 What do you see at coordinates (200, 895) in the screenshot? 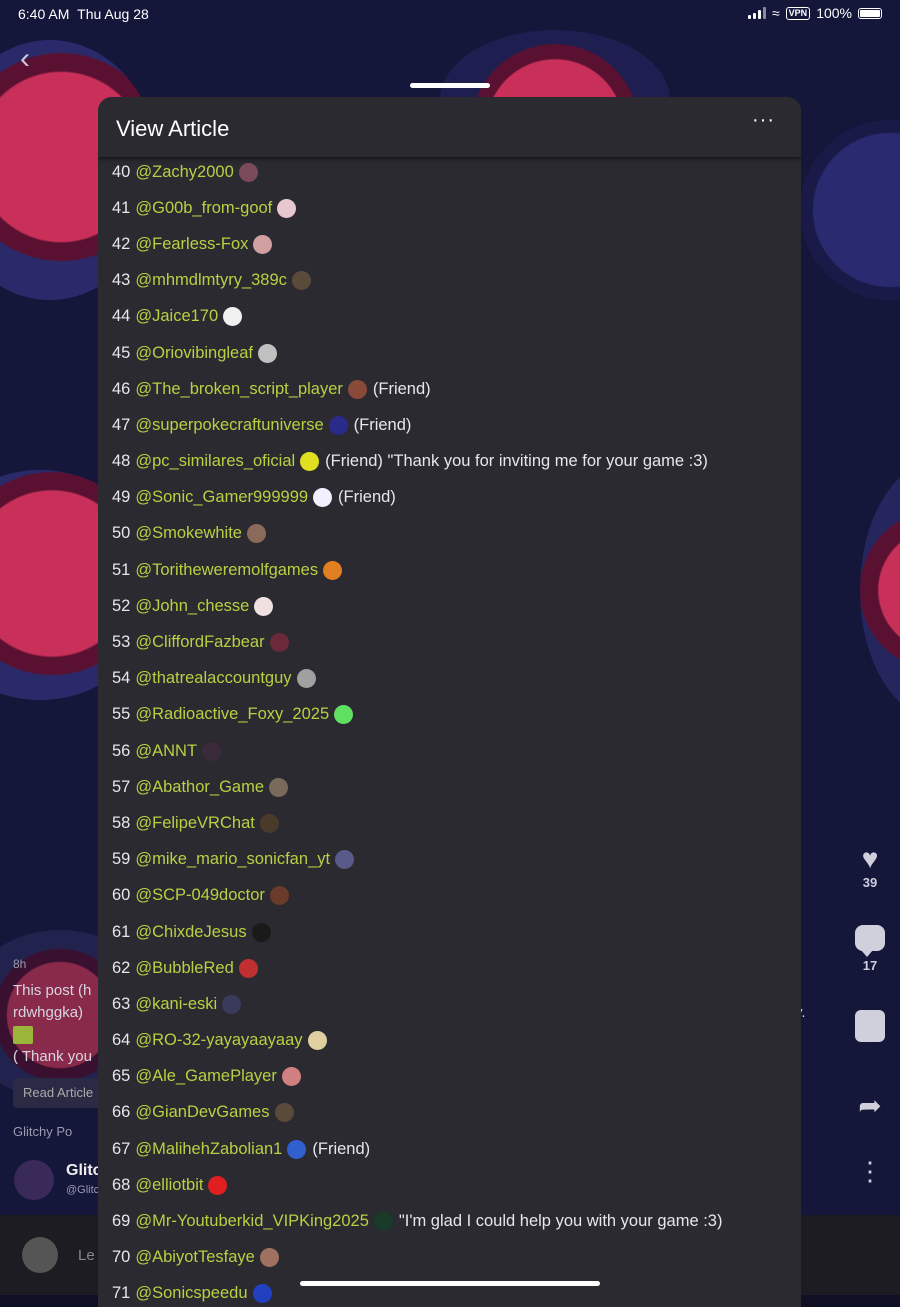
I see `user-mention: @SCP-049doctor` at bounding box center [200, 895].